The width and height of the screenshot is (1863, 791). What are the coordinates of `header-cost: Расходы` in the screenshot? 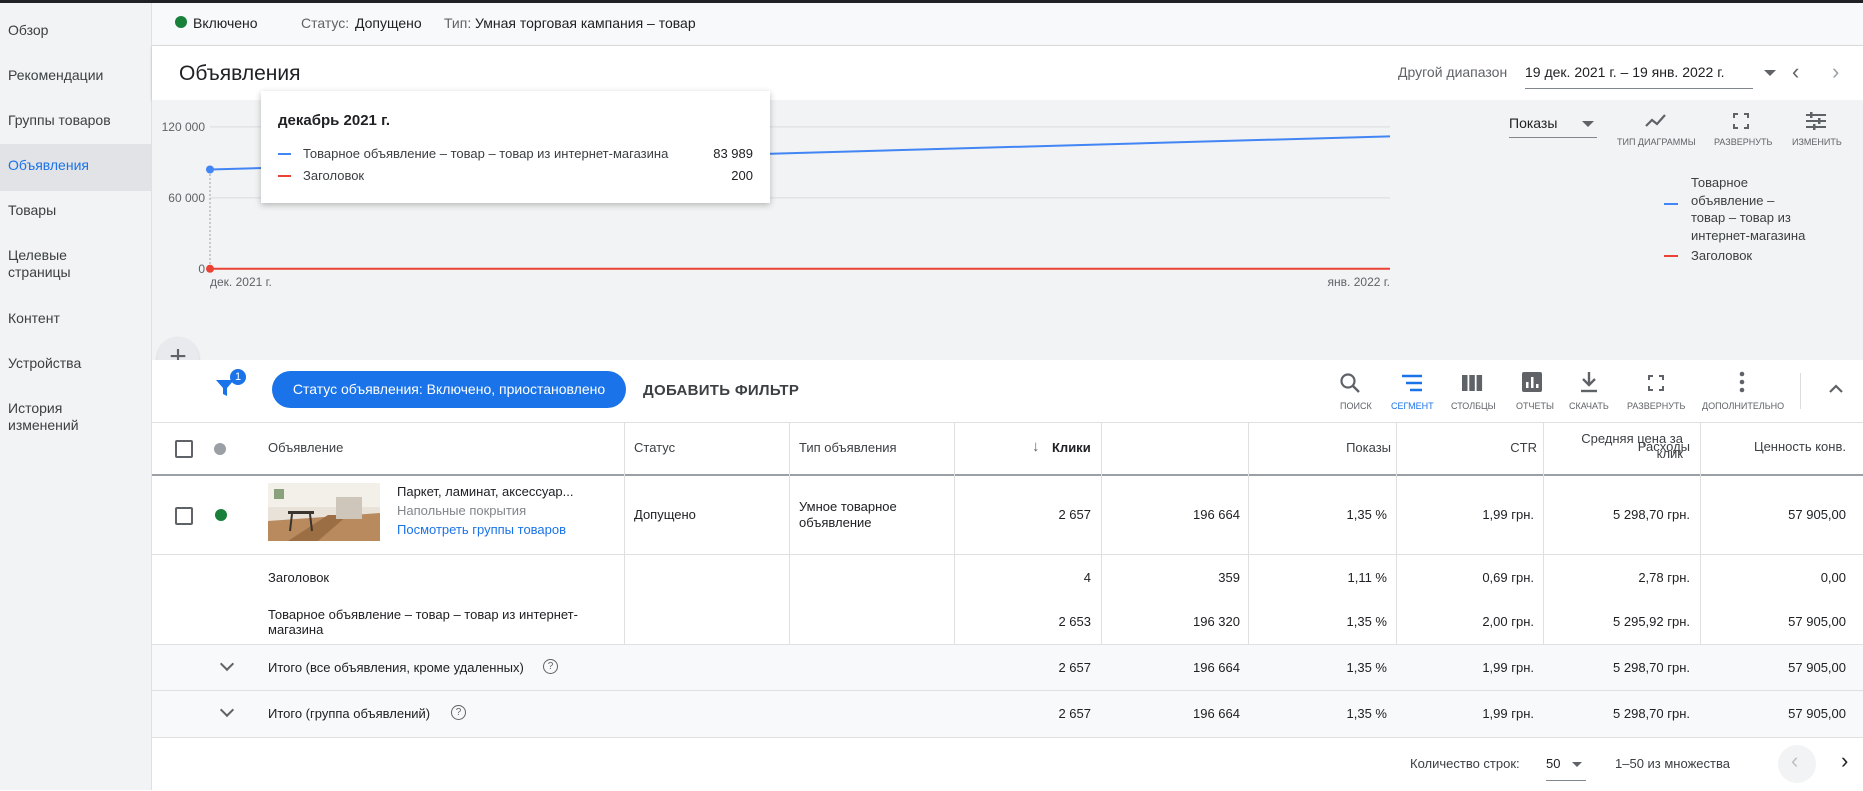 It's located at (1645, 446).